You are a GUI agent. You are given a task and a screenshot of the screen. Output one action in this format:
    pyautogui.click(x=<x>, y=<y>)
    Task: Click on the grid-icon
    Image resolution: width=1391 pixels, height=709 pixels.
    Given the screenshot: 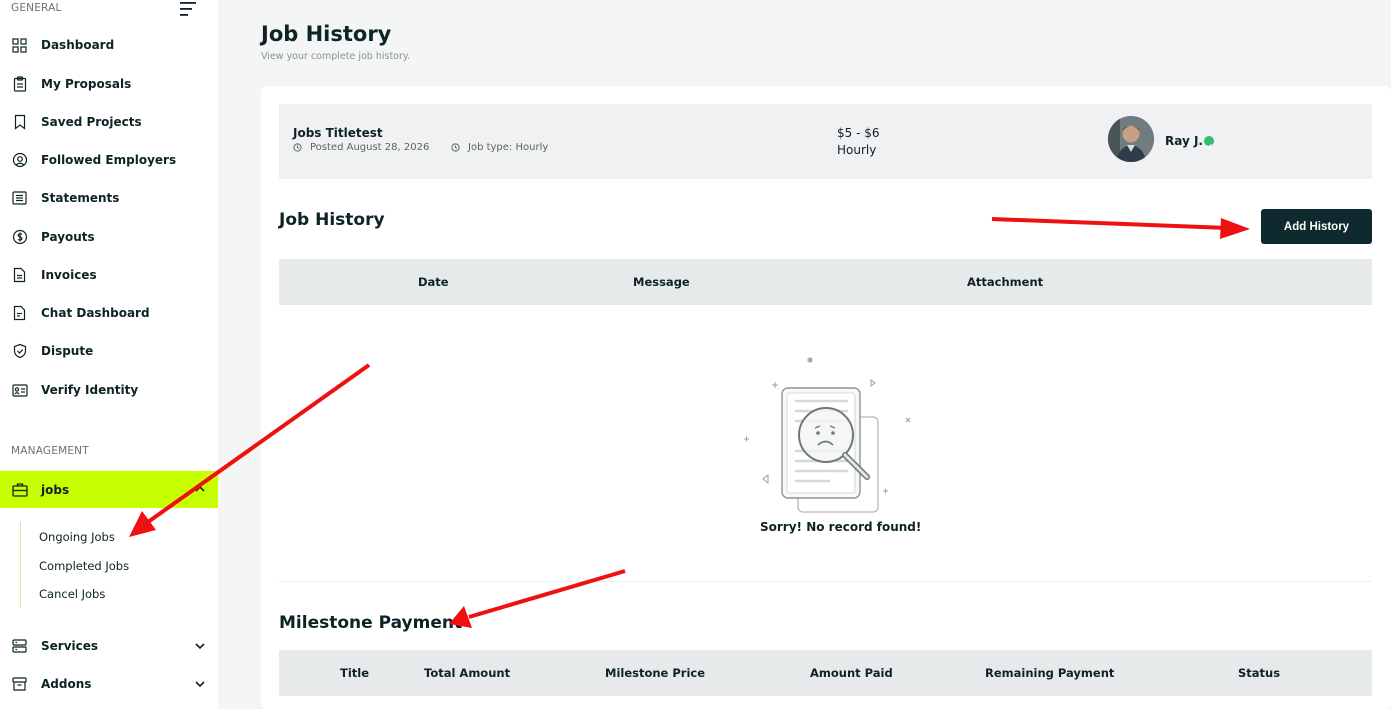 What is the action you would take?
    pyautogui.click(x=19, y=45)
    